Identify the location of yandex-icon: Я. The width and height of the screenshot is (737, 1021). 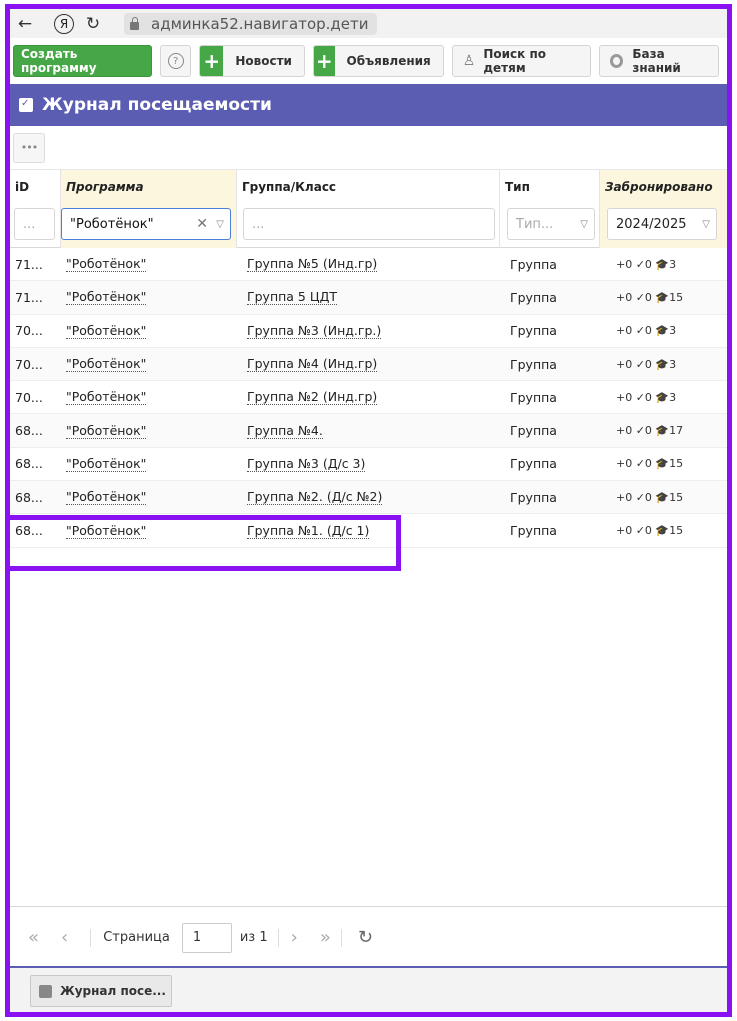
(64, 23).